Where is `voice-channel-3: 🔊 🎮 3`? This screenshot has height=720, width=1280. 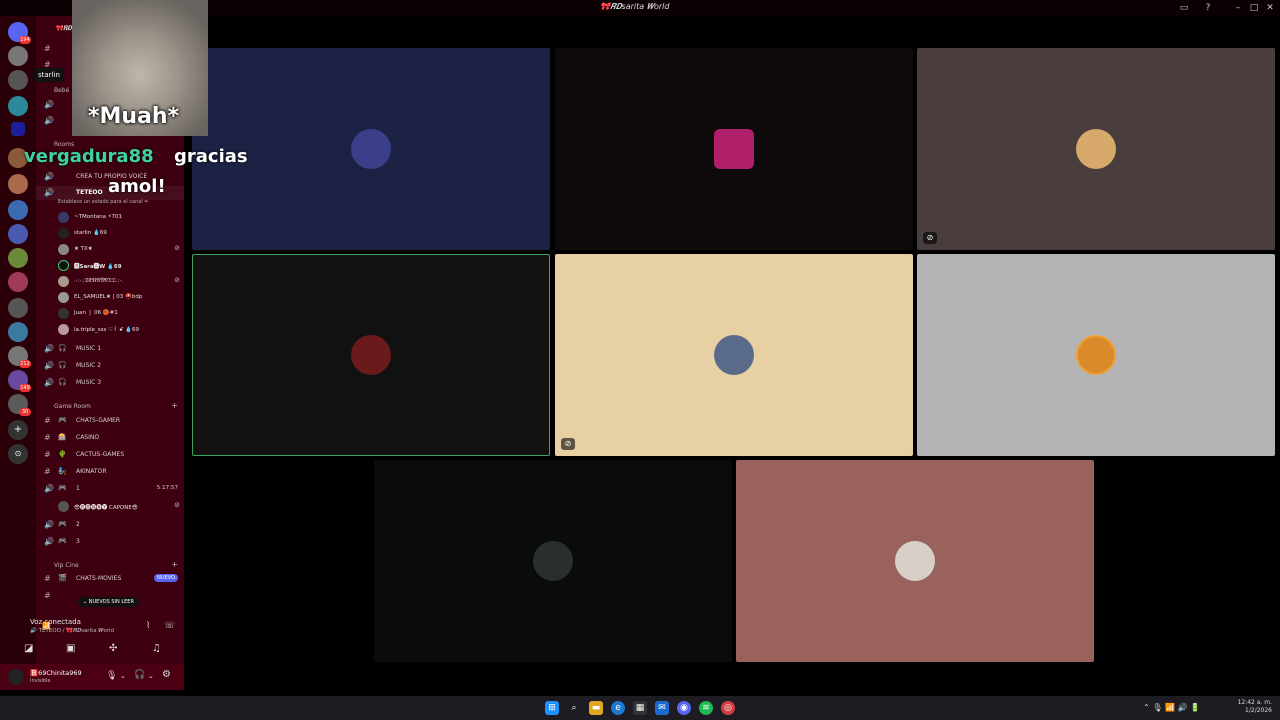
voice-channel-3: 🔊 🎮 3 is located at coordinates (110, 542).